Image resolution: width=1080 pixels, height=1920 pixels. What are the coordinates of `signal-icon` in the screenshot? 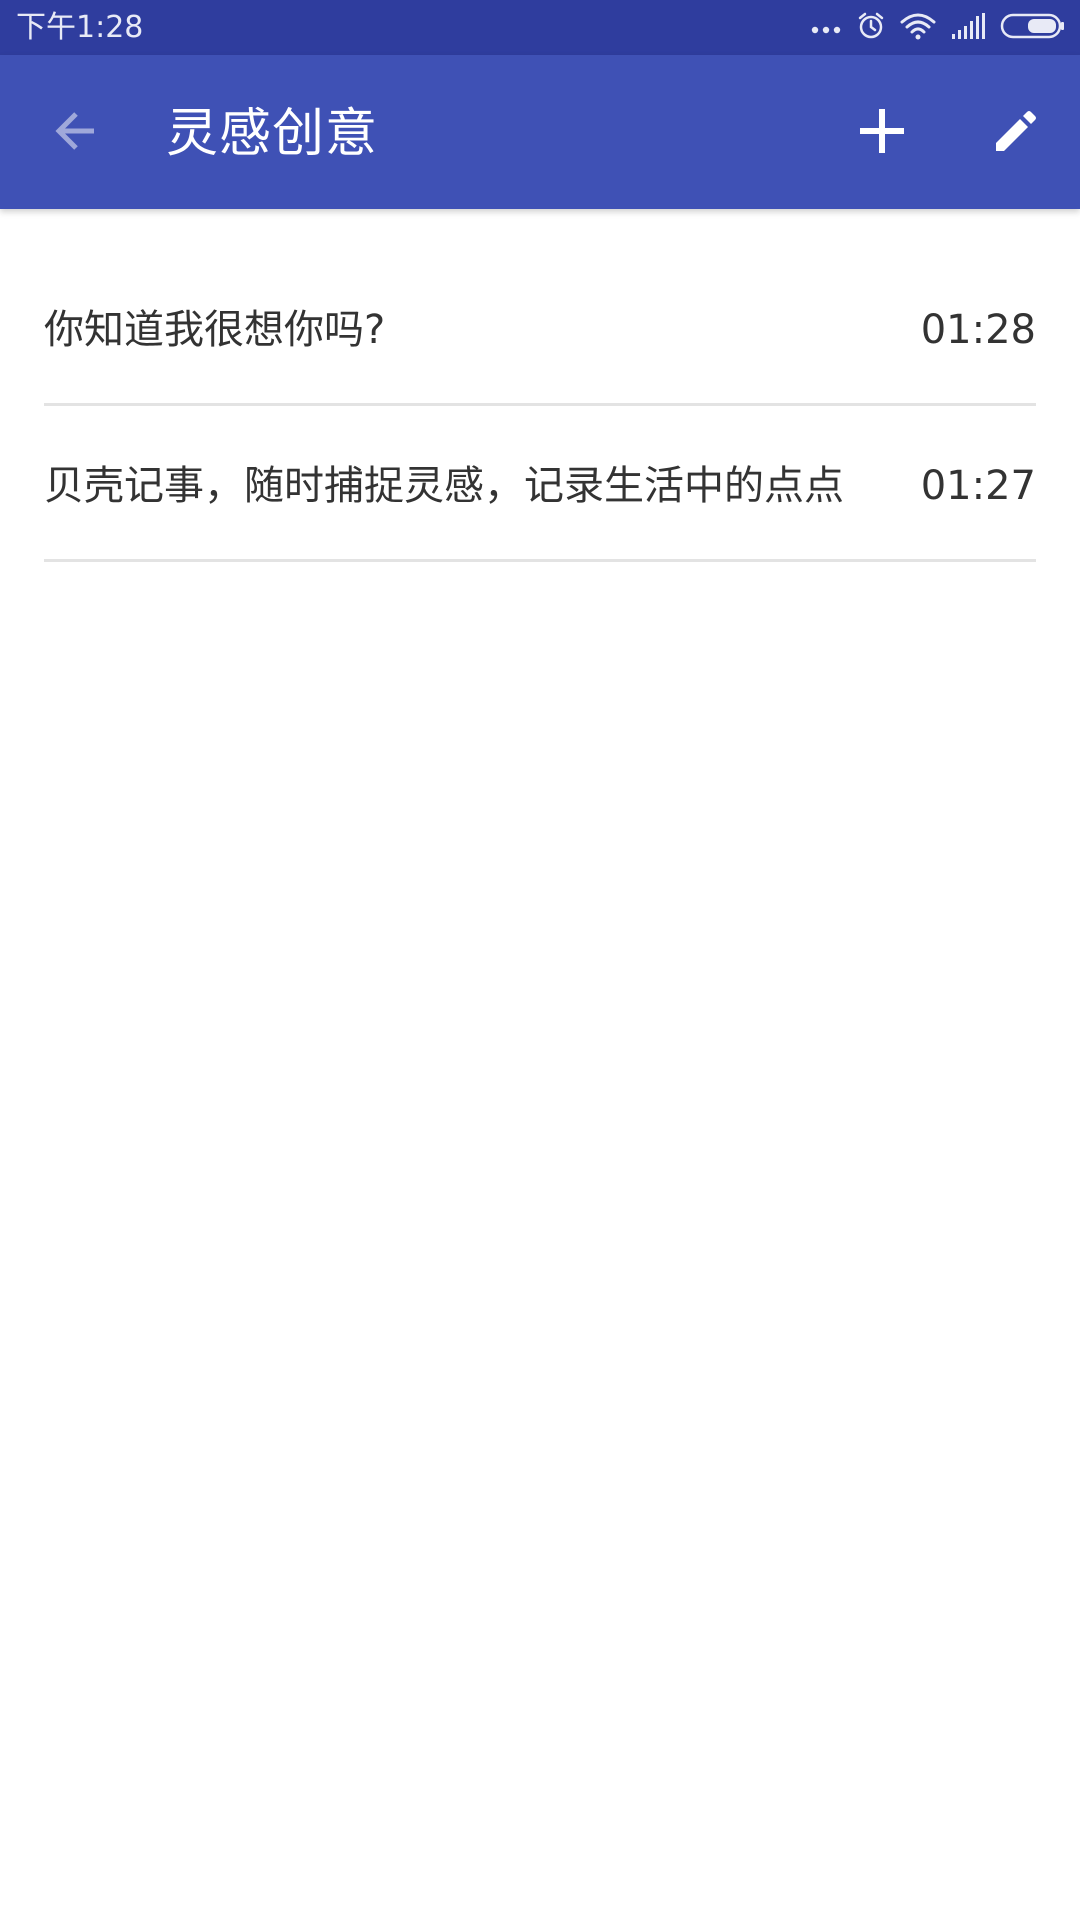 It's located at (968, 28).